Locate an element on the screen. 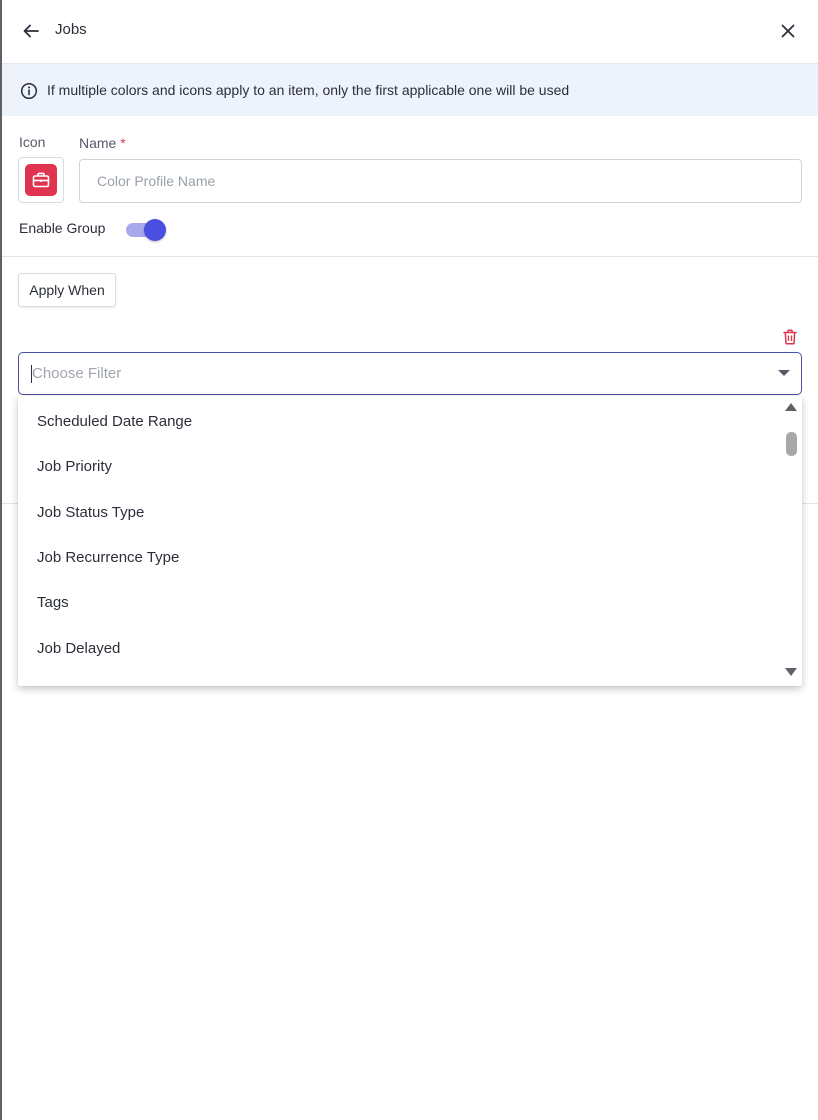  enable-group-toggle is located at coordinates (147, 230).